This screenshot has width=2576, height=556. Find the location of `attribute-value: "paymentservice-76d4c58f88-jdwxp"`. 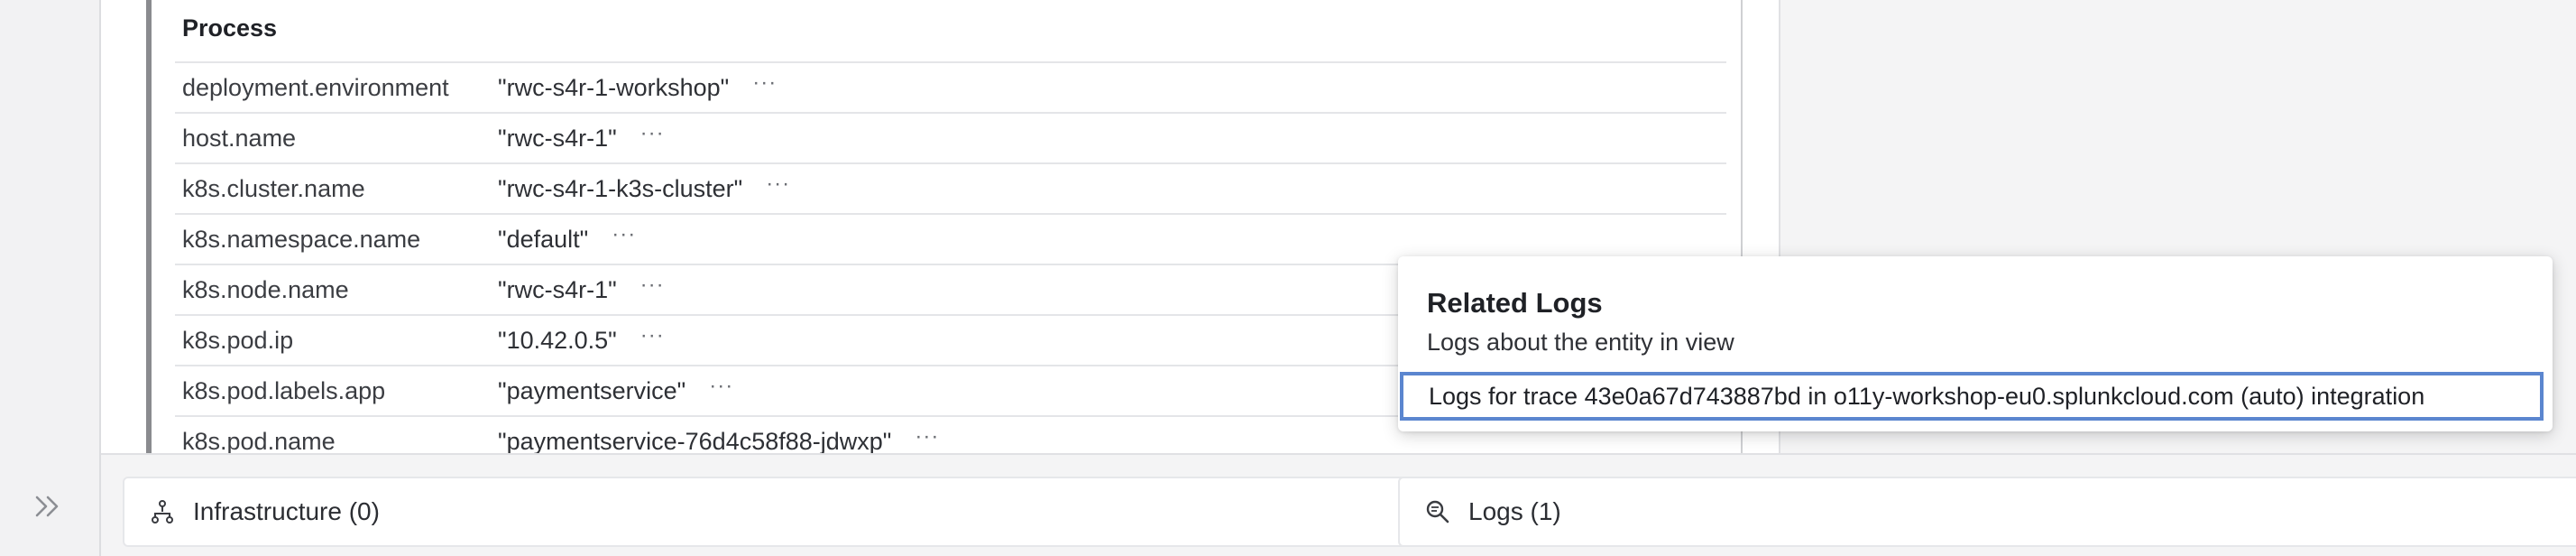

attribute-value: "paymentservice-76d4c58f88-jdwxp" is located at coordinates (695, 441).